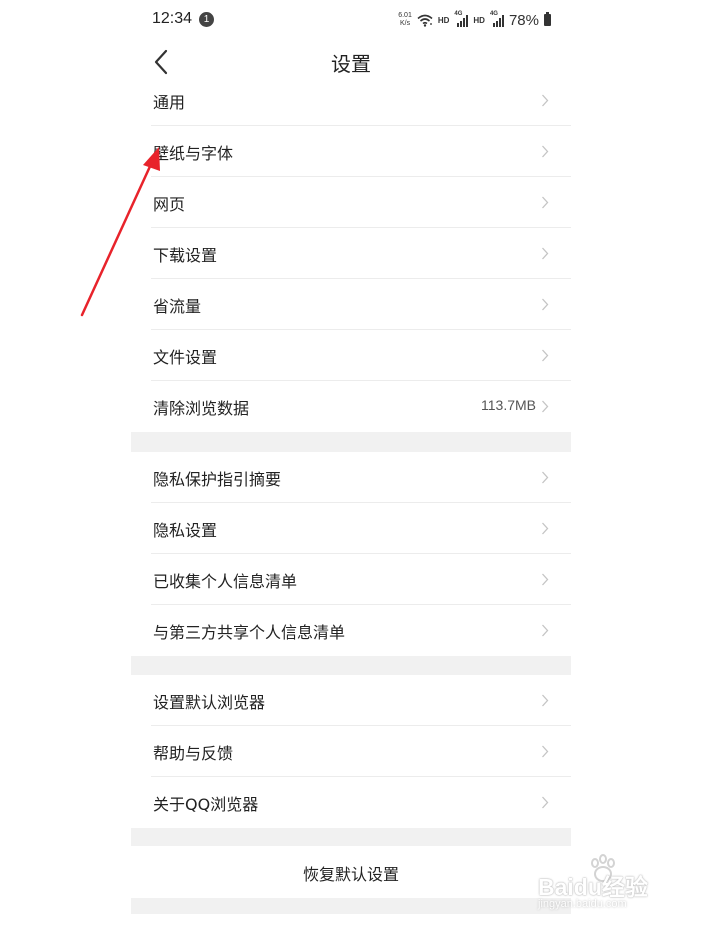 Image resolution: width=702 pixels, height=930 pixels. Describe the element at coordinates (351, 304) in the screenshot. I see `settings-item-data-saver: 省流量` at that location.